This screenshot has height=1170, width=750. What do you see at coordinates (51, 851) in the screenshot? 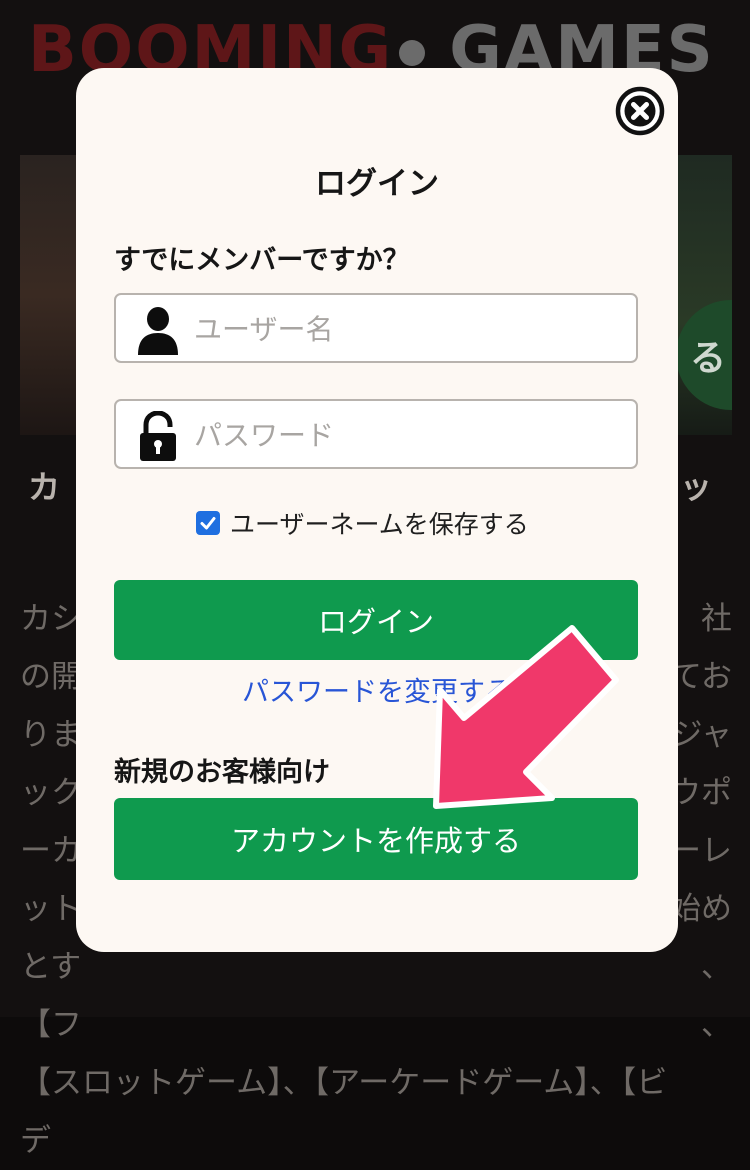
I see `bg-text-fragment: ーカ` at bounding box center [51, 851].